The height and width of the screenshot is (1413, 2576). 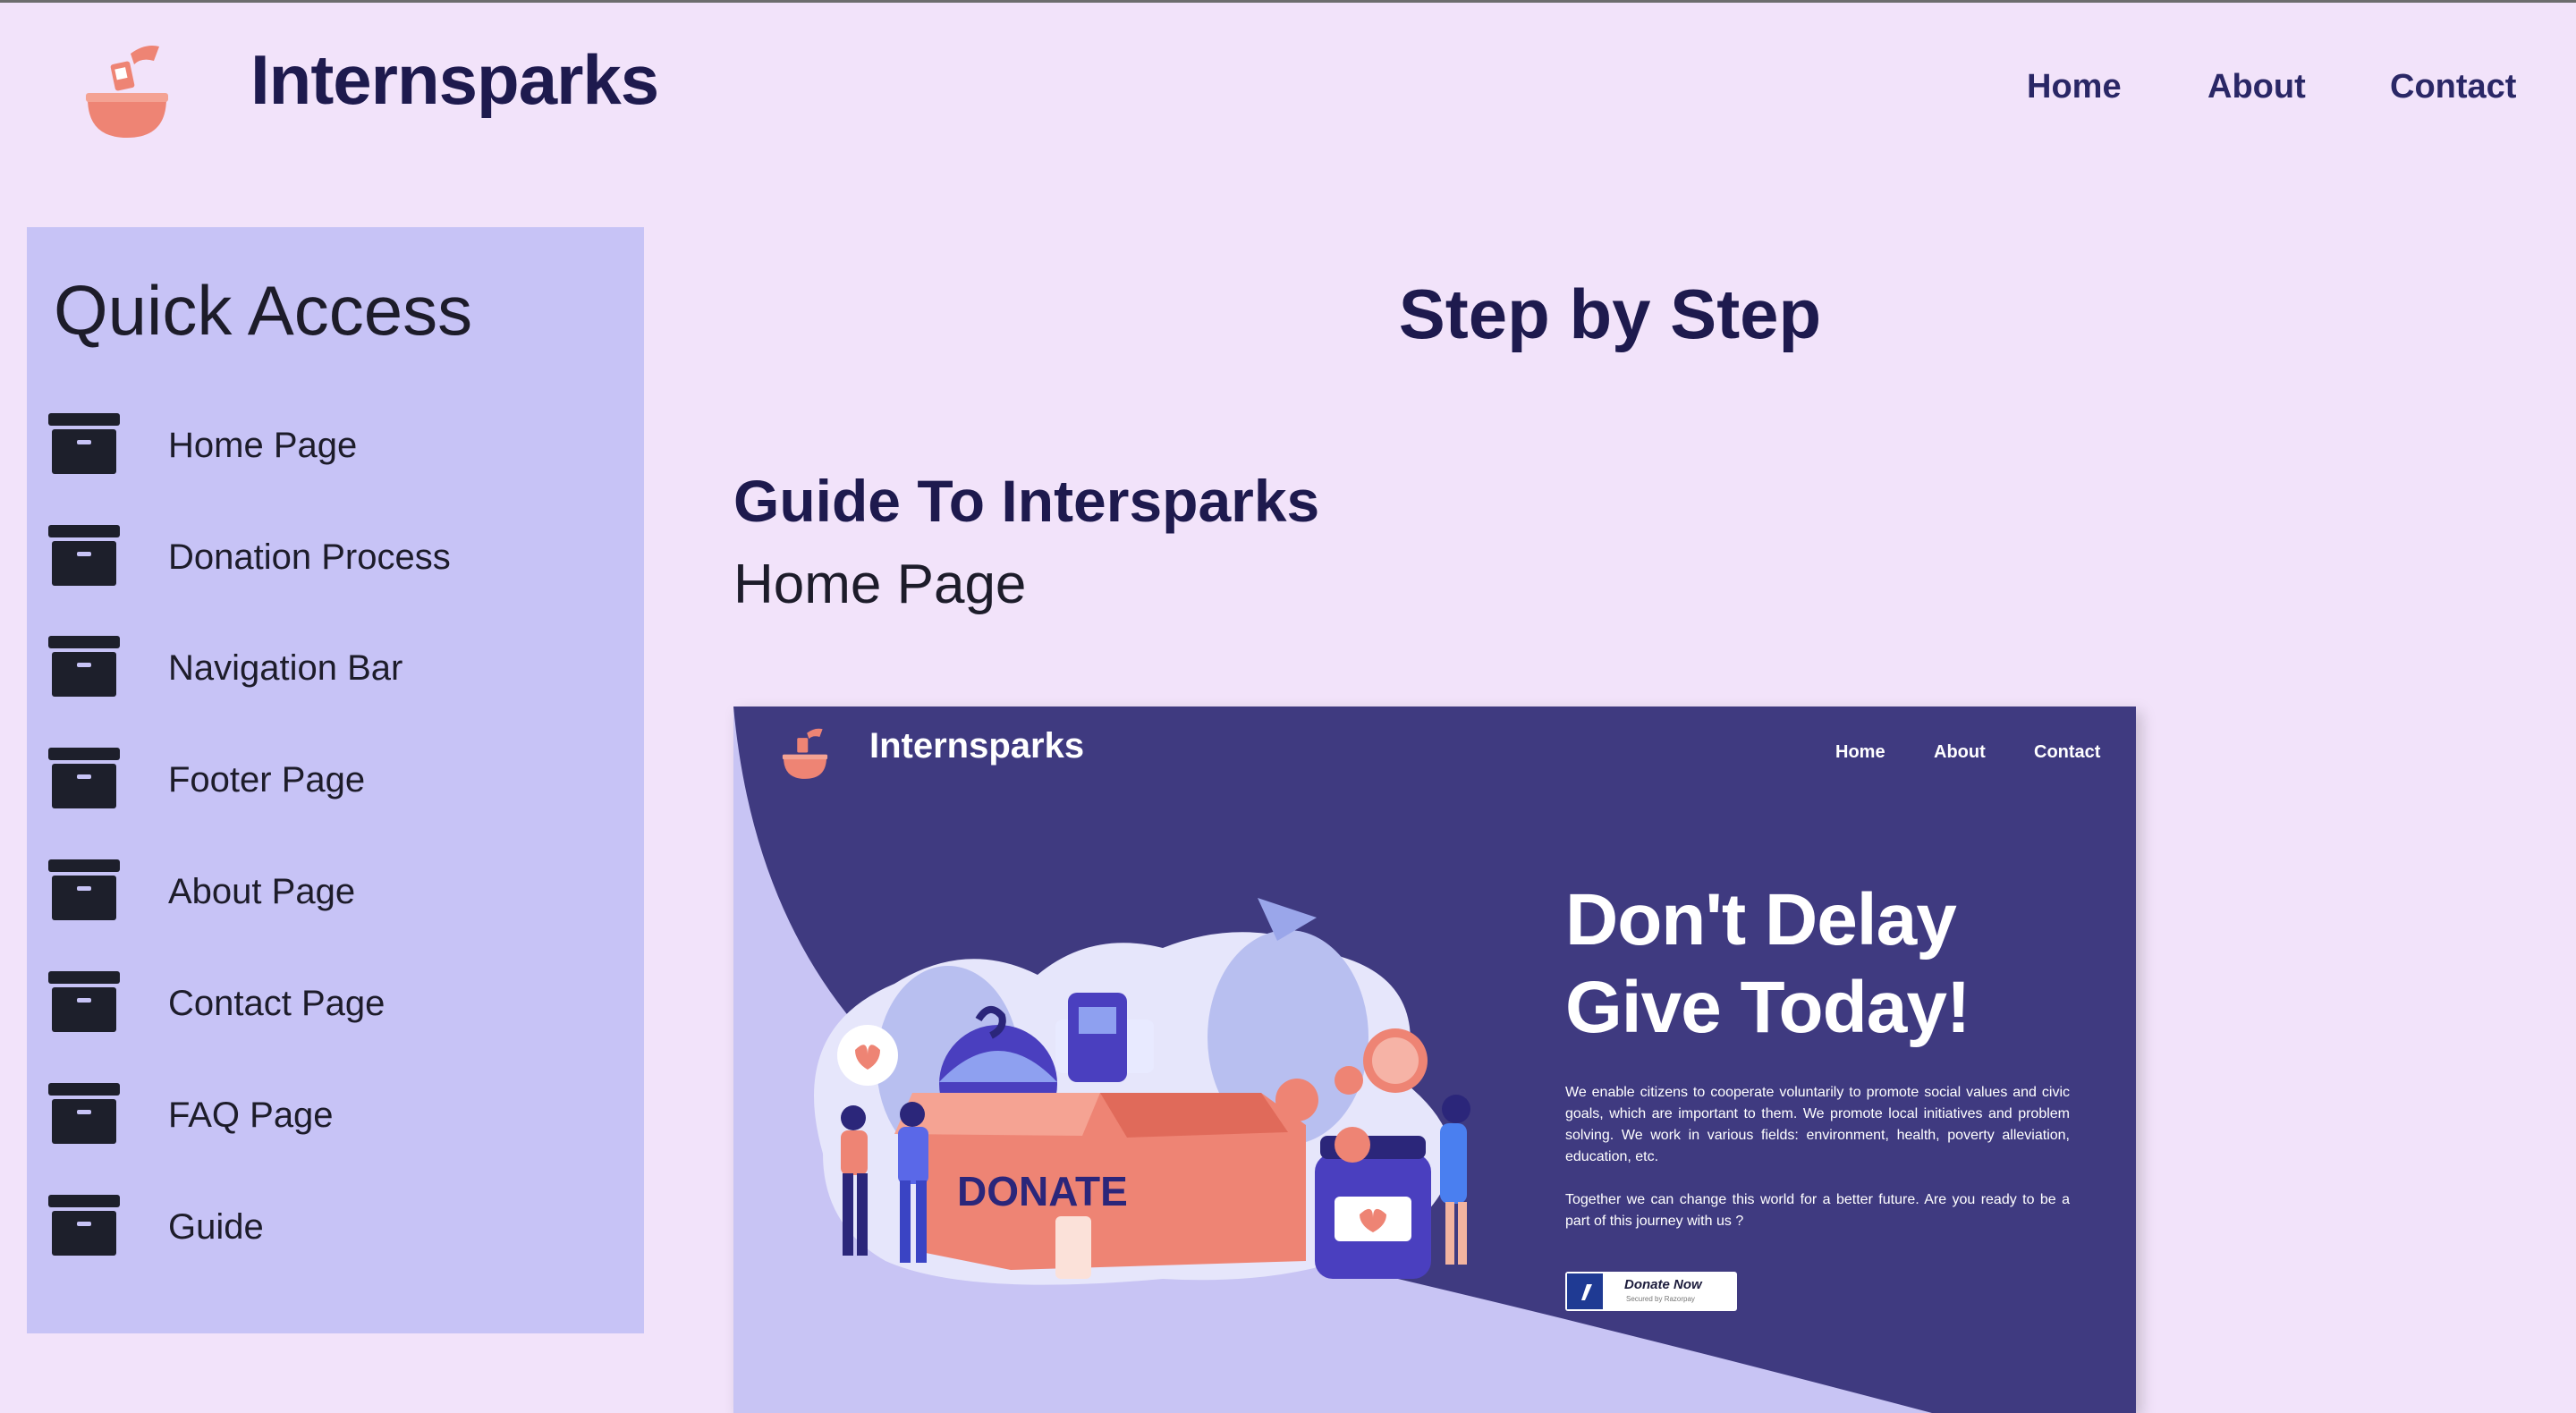 I want to click on preview-headline-line1: Don't Delay, so click(x=1761, y=919).